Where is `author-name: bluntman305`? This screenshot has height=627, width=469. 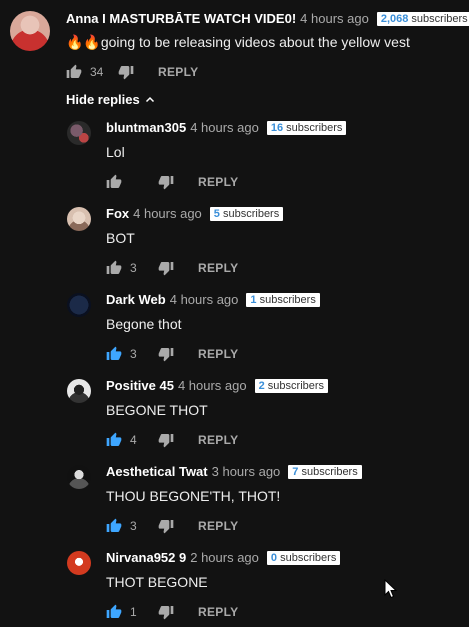
author-name: bluntman305 is located at coordinates (146, 128).